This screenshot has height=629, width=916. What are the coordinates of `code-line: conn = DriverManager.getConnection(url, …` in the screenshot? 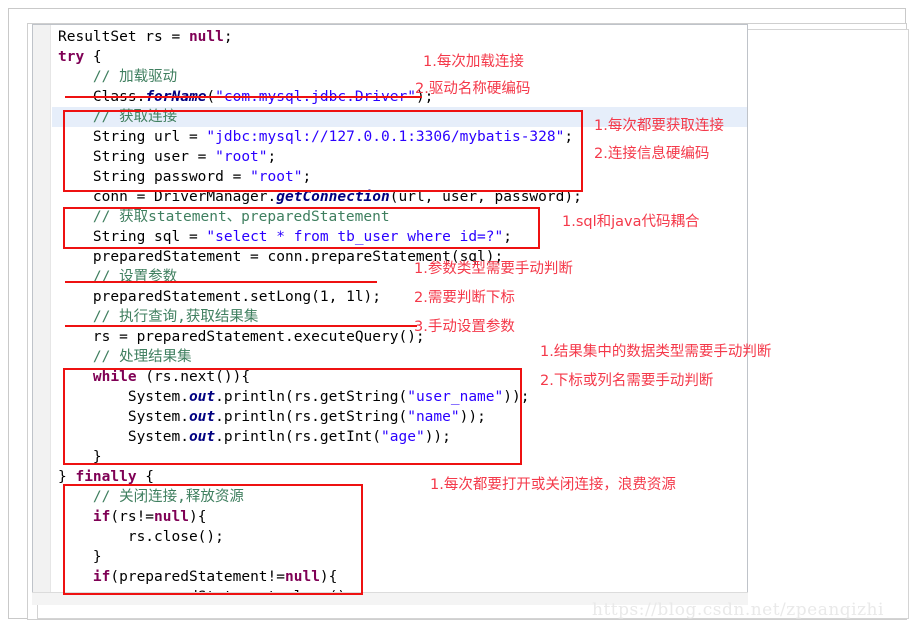 It's located at (399, 197).